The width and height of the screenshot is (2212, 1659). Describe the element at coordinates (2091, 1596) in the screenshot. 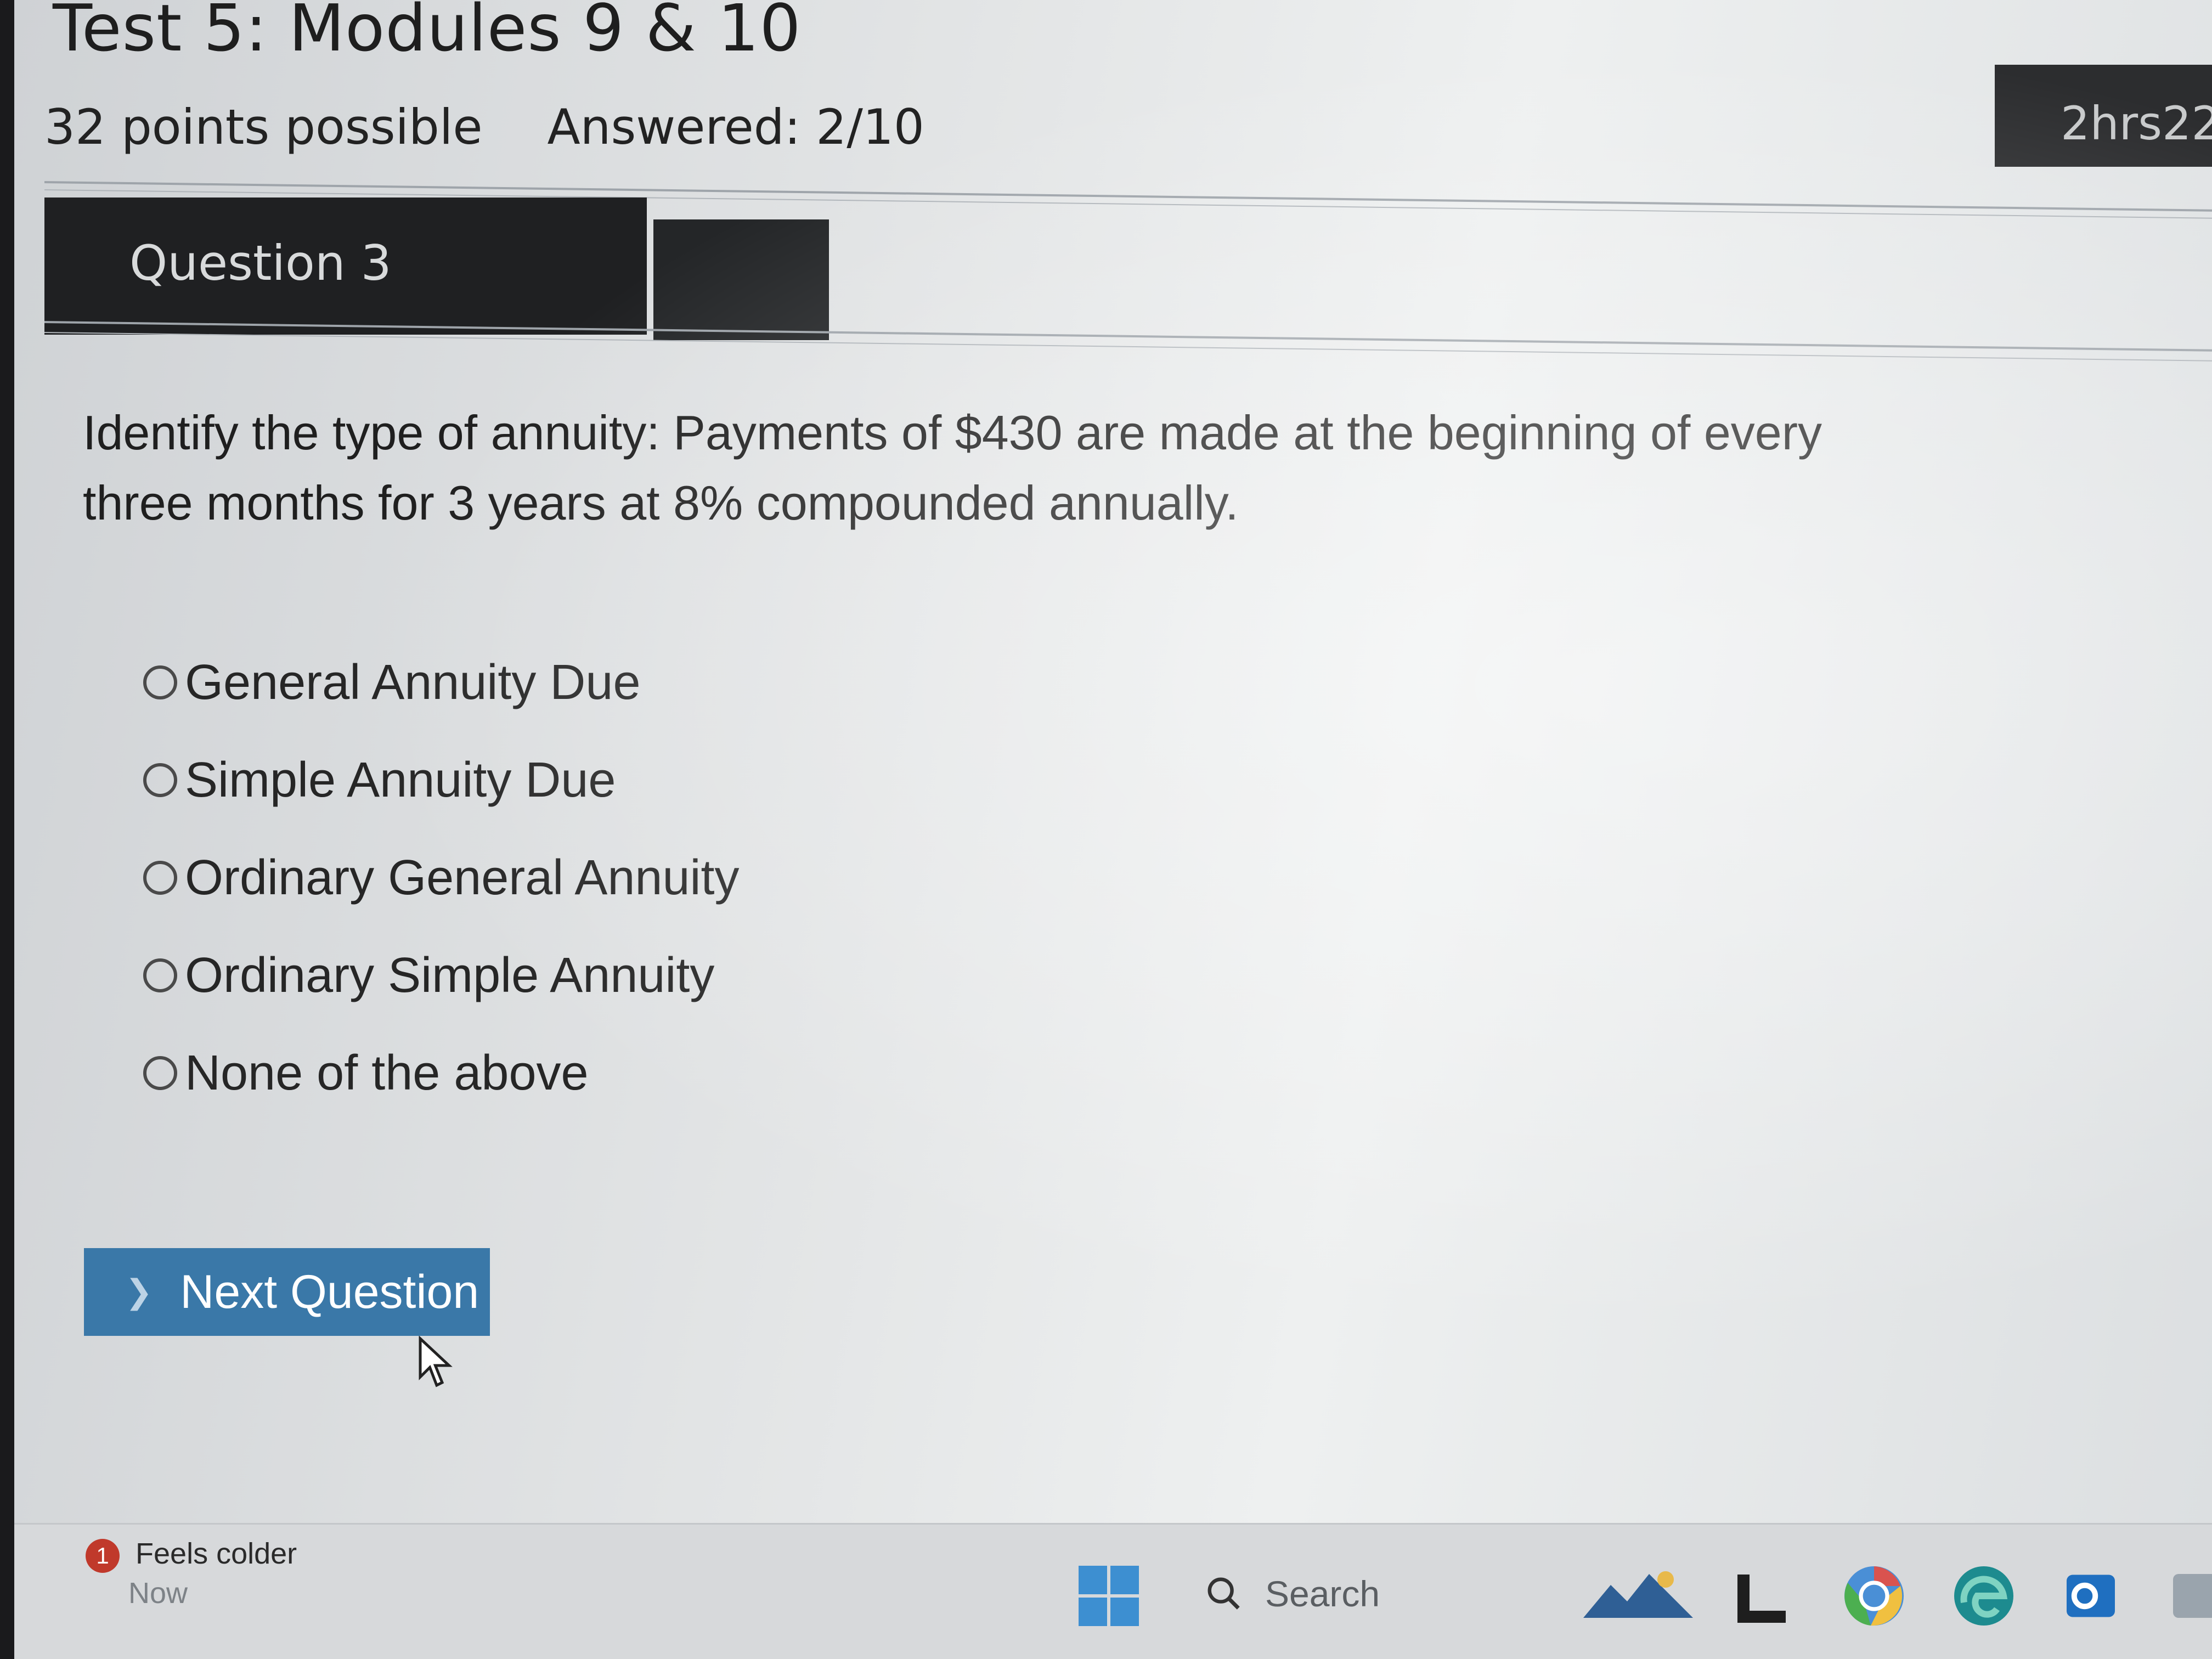

I see `outlook-icon` at that location.